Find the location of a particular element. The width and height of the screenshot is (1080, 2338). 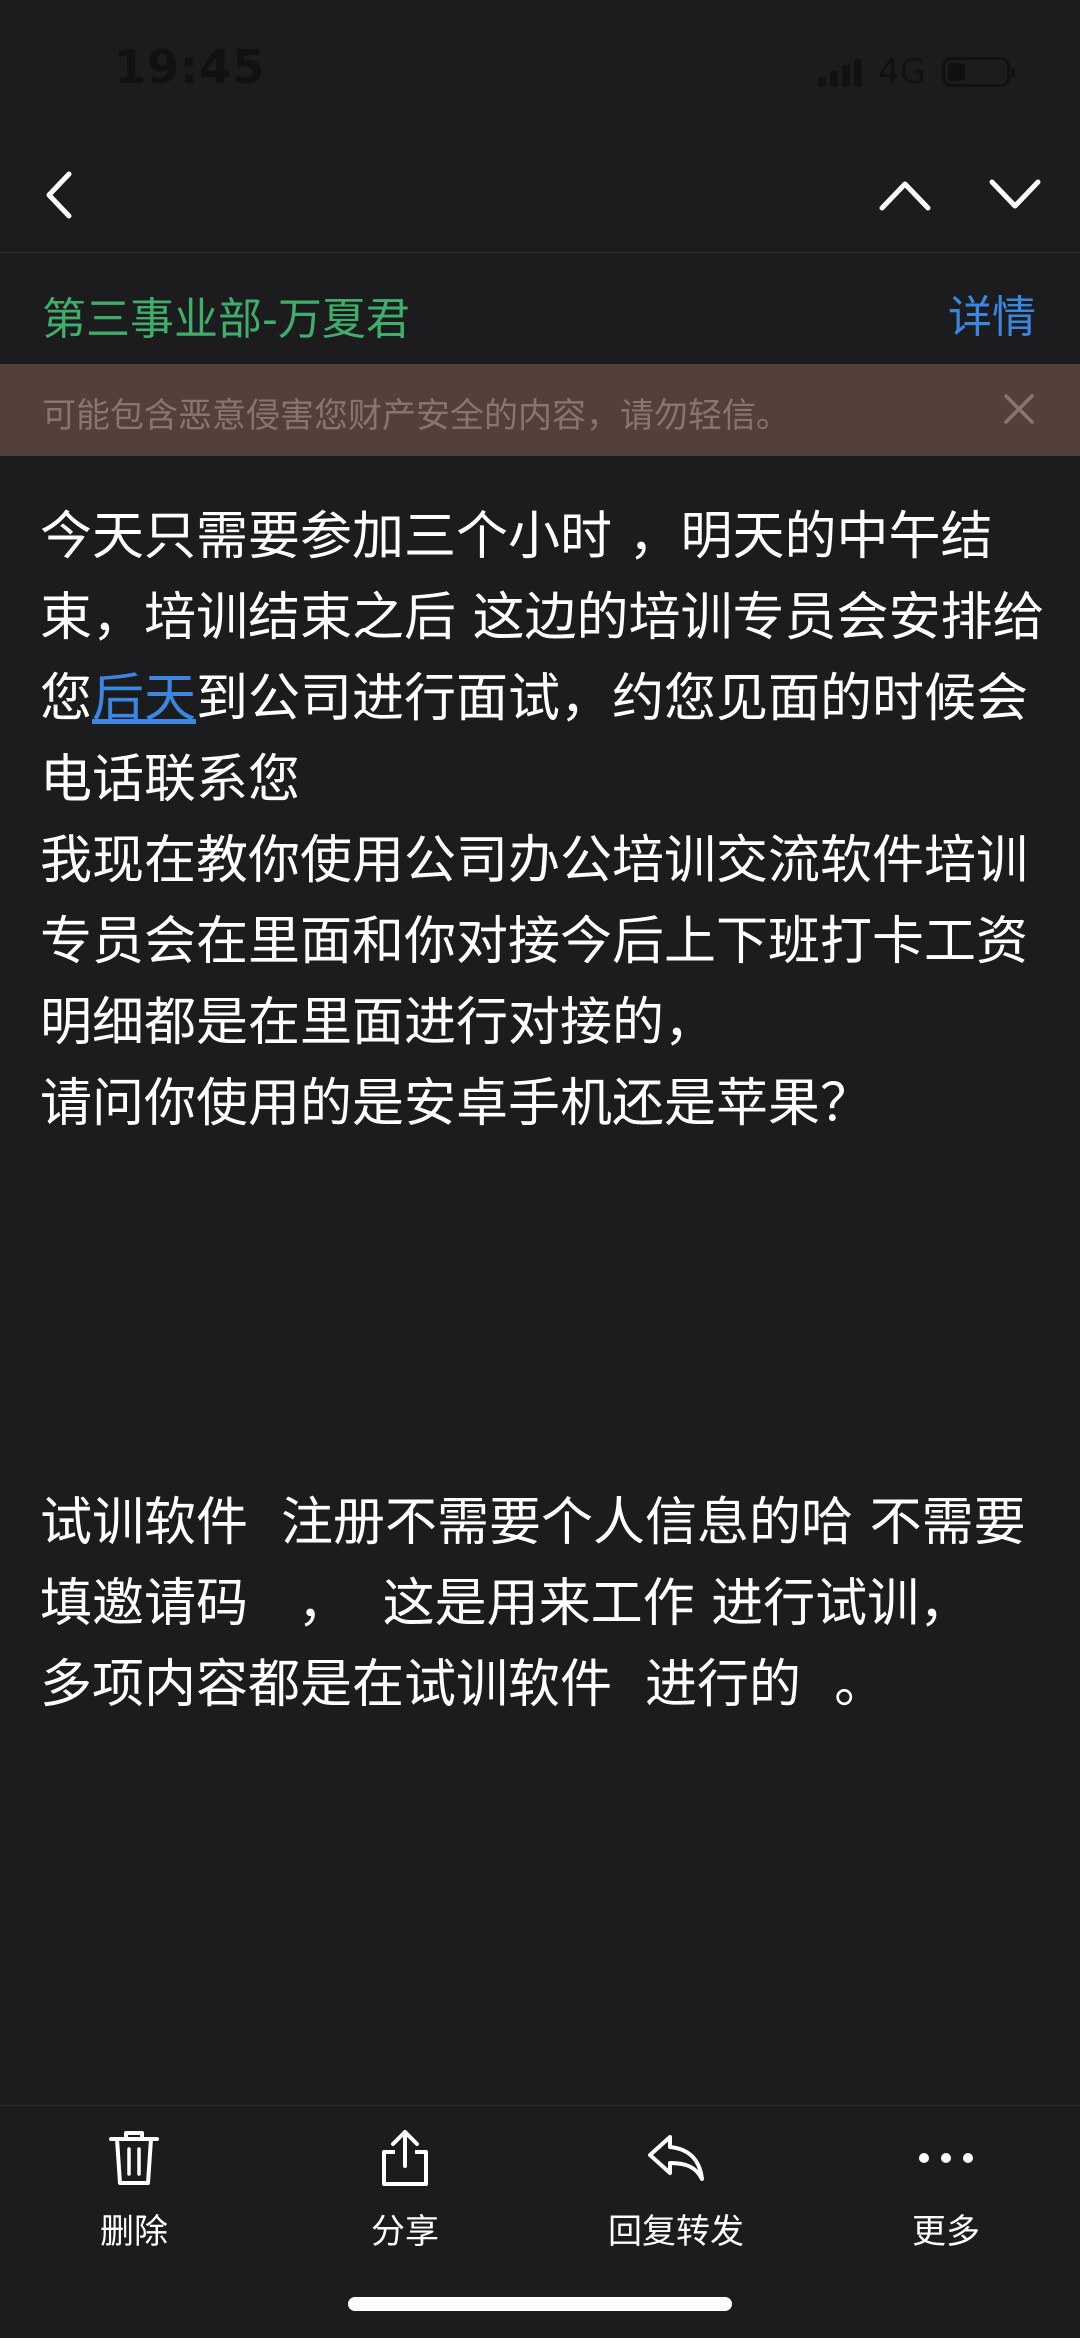

sender-name: 第三事业部-万夏君 is located at coordinates (226, 319).